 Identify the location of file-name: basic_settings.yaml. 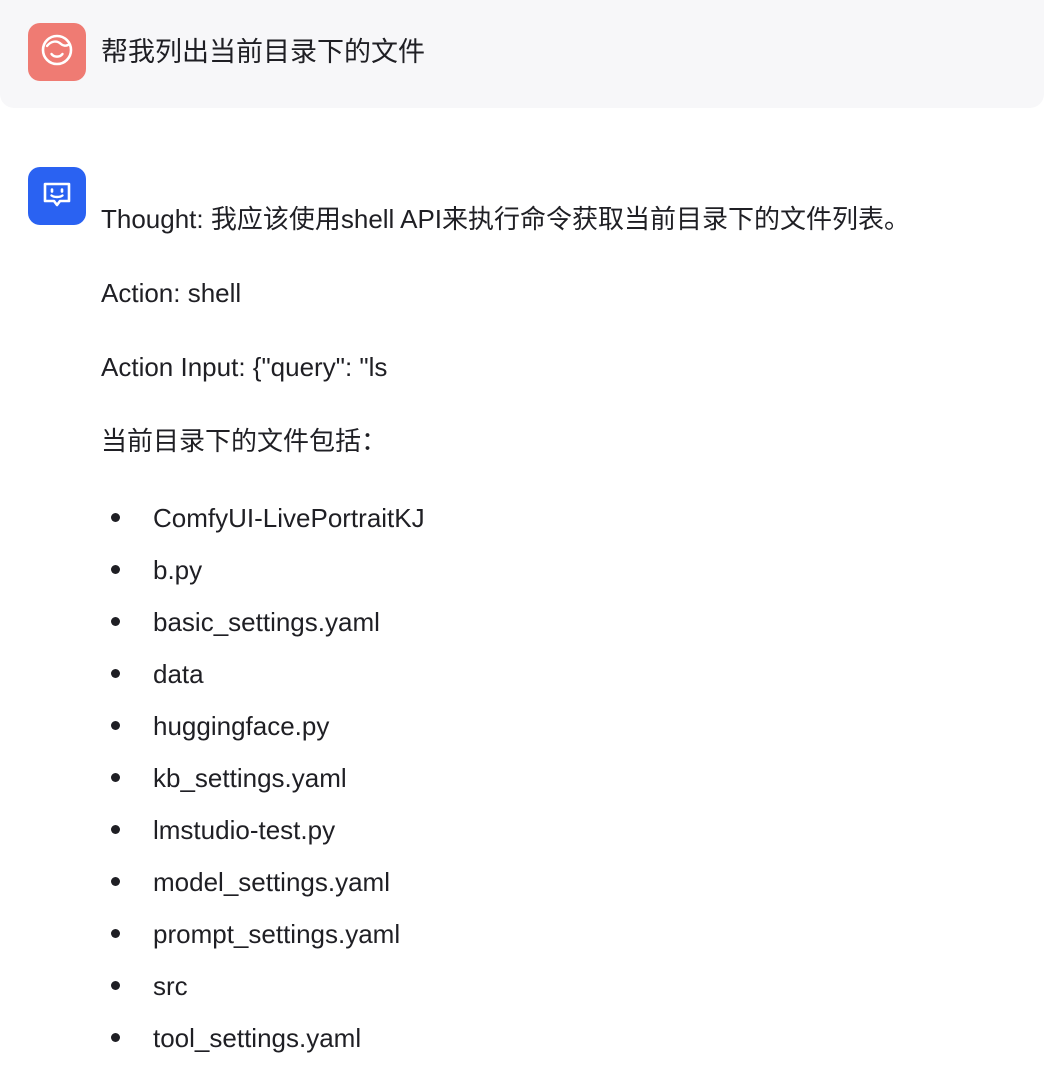
(266, 622).